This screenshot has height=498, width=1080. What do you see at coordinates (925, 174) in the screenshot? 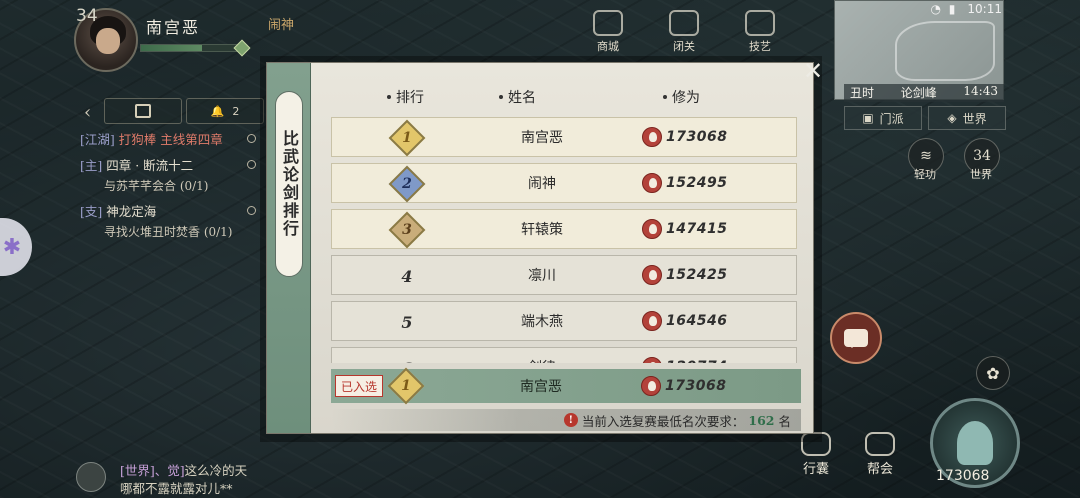
I see `qinggong-label: 轻功` at bounding box center [925, 174].